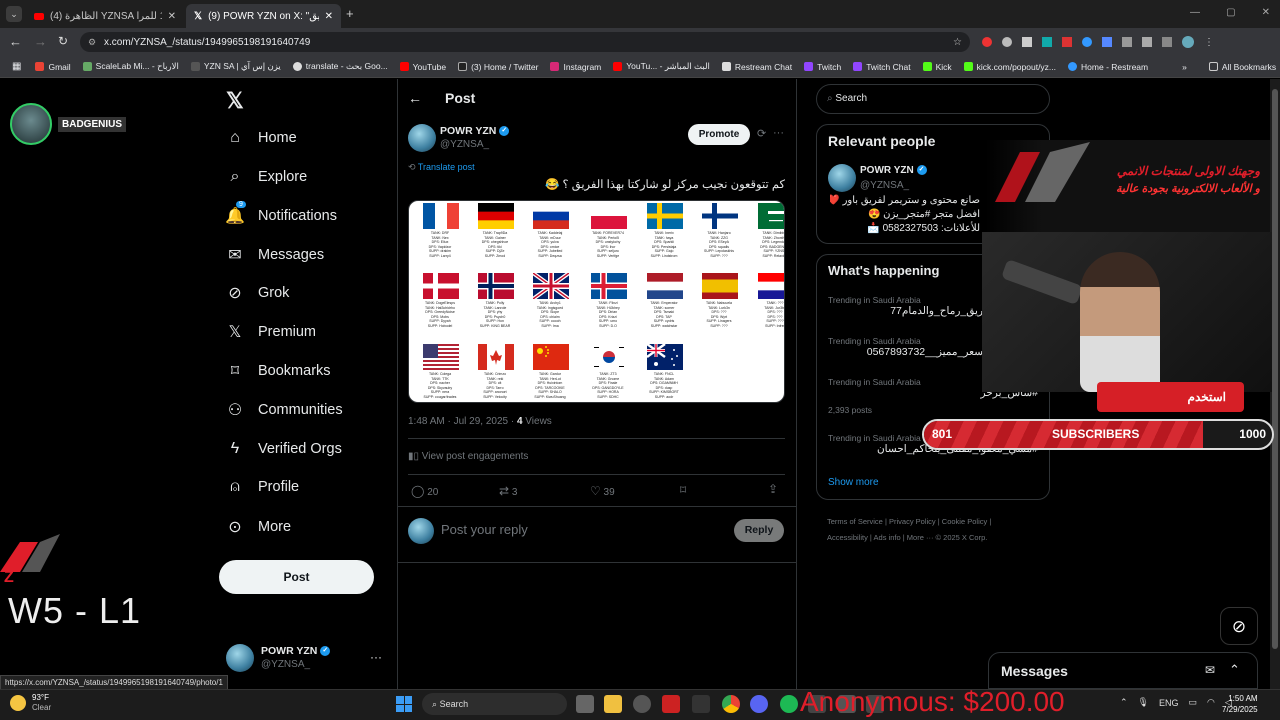 This screenshot has width=1280, height=720. What do you see at coordinates (1195, 12) in the screenshot?
I see `minimize-icon: —` at bounding box center [1195, 12].